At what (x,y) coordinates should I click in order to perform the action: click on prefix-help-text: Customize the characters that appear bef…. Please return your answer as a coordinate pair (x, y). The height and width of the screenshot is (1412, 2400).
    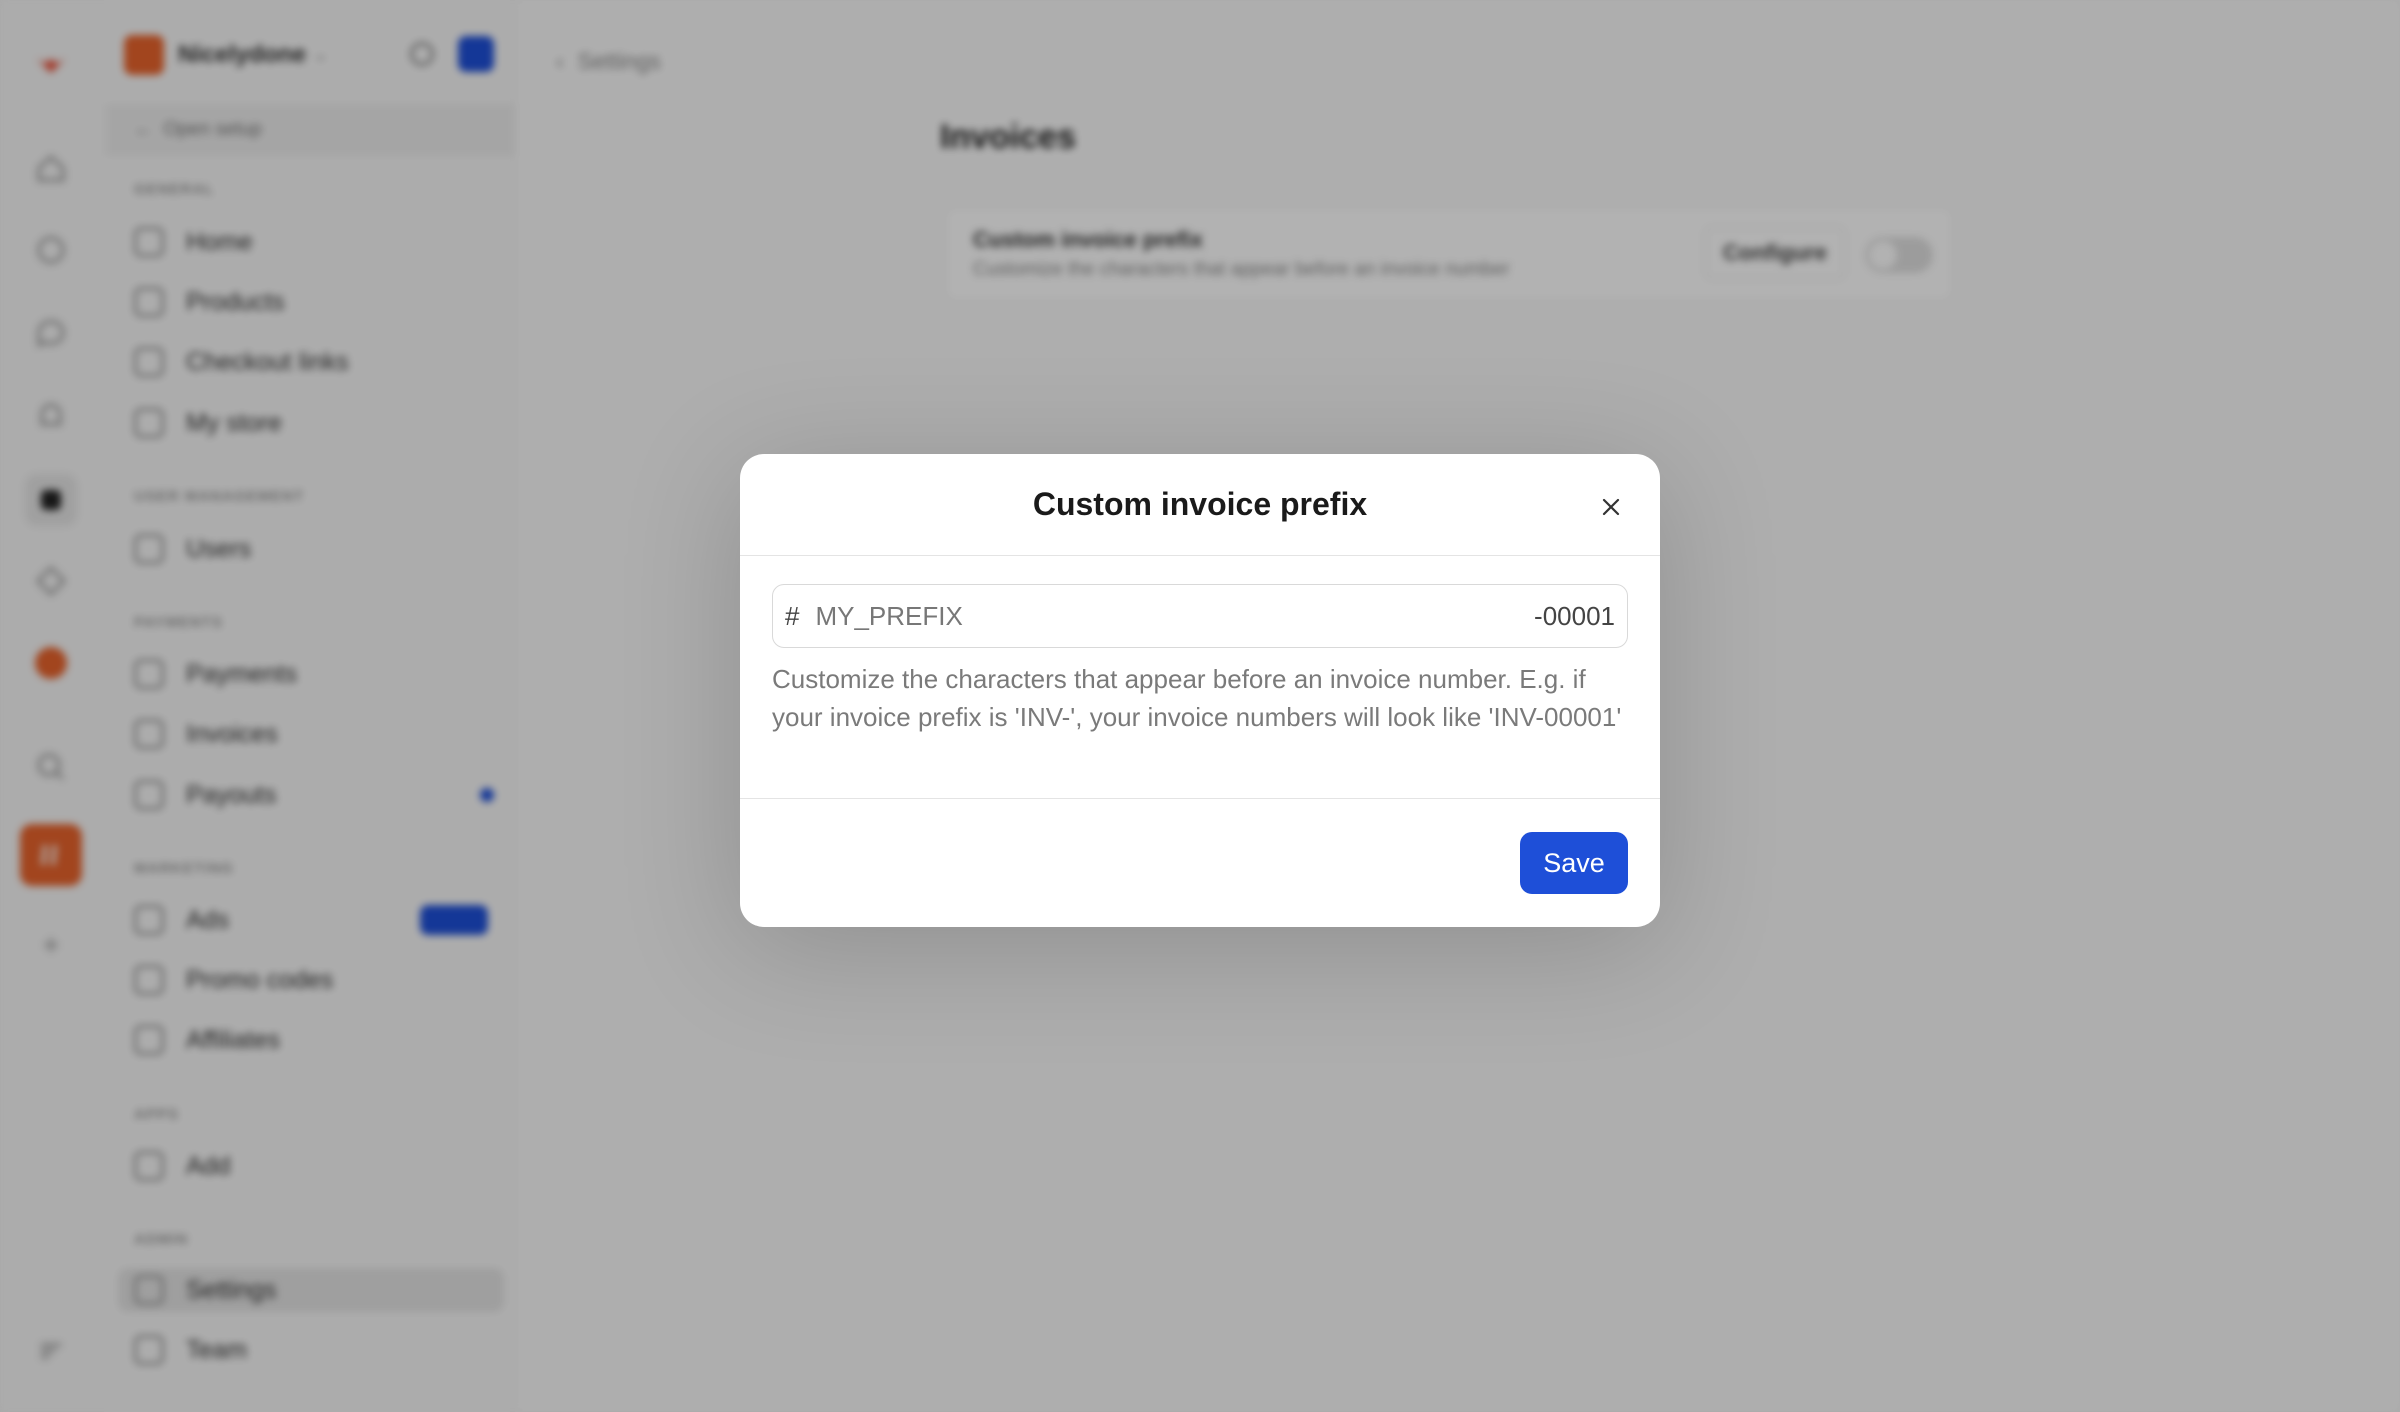
    Looking at the image, I should click on (1197, 698).